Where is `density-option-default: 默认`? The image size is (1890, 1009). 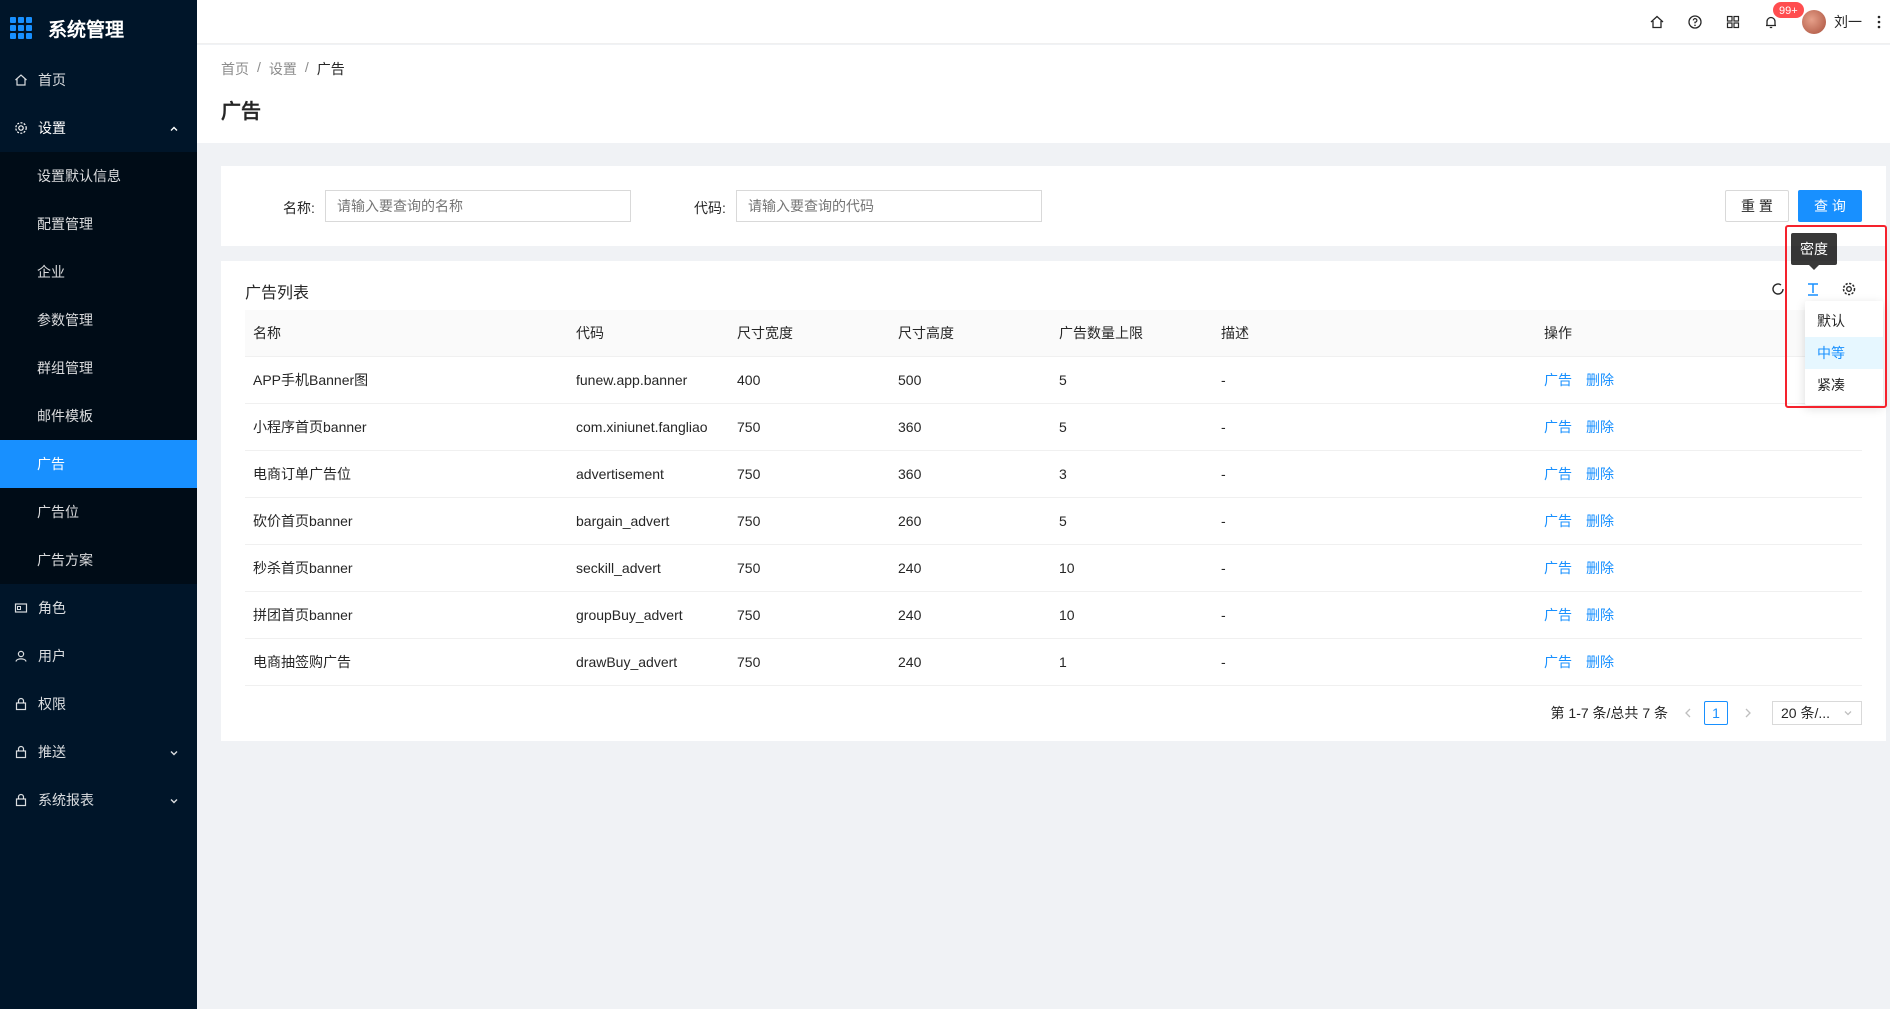
density-option-default: 默认 is located at coordinates (1844, 321).